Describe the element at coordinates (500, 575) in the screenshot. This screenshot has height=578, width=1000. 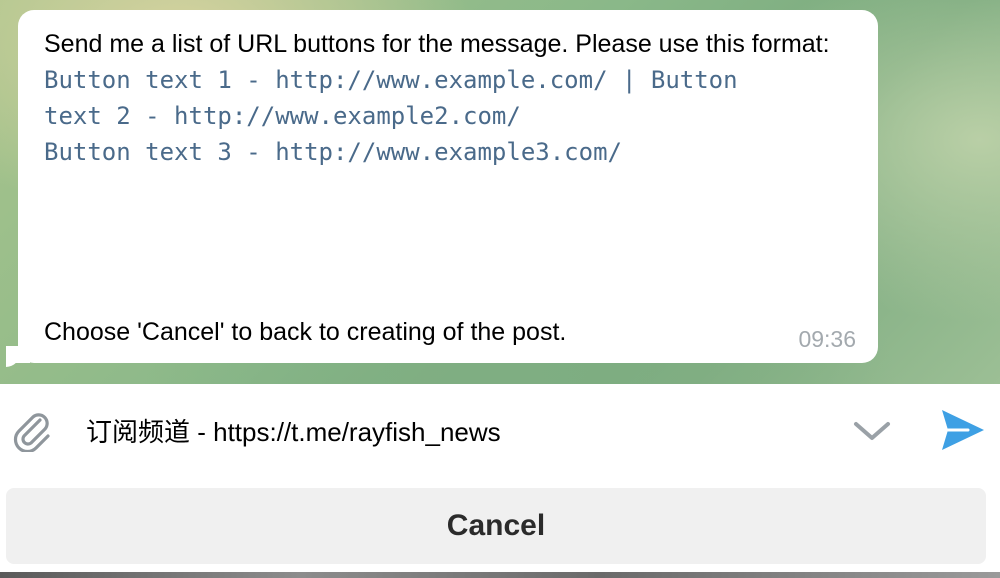
I see `bottom-strip` at that location.